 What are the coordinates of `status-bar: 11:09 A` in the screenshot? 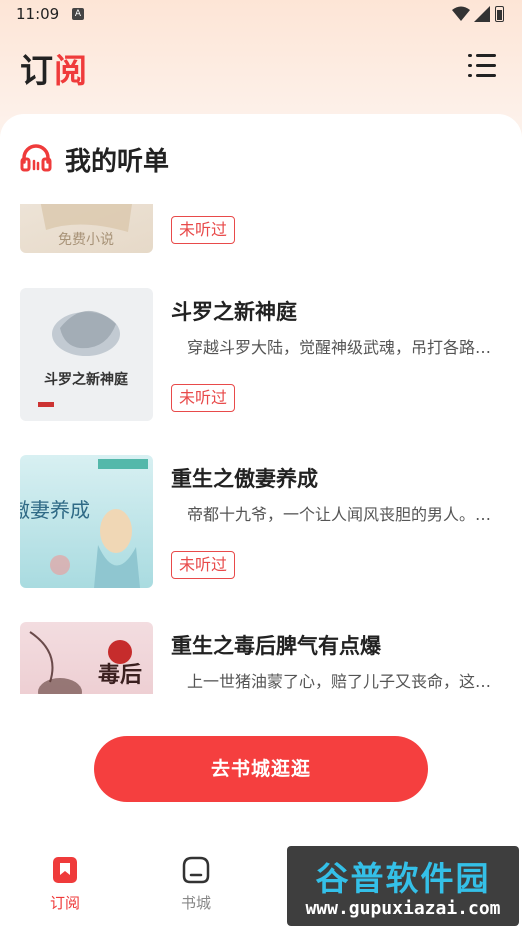 It's located at (261, 15).